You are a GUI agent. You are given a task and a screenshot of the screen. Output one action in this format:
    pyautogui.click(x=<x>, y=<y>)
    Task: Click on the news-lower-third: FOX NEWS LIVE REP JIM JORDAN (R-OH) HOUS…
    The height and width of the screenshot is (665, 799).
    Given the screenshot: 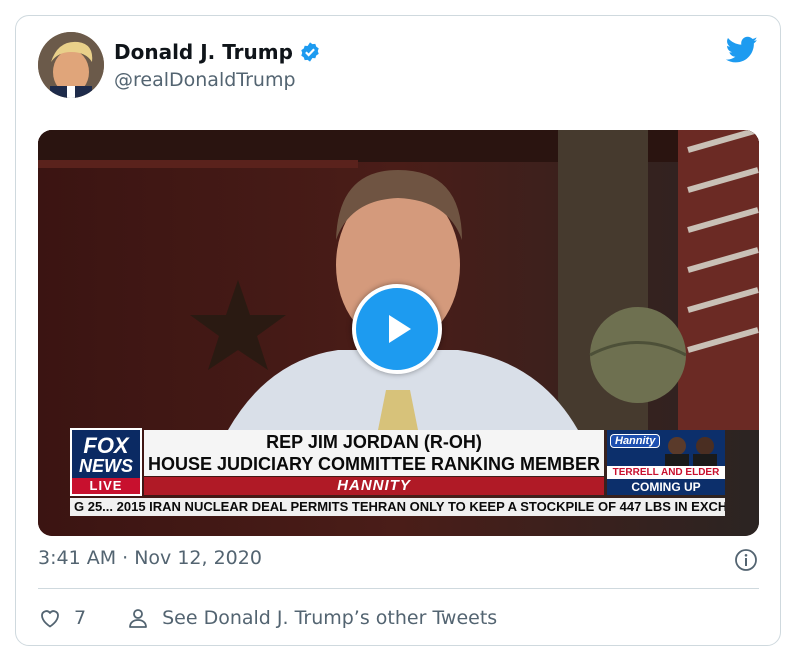 What is the action you would take?
    pyautogui.click(x=398, y=482)
    